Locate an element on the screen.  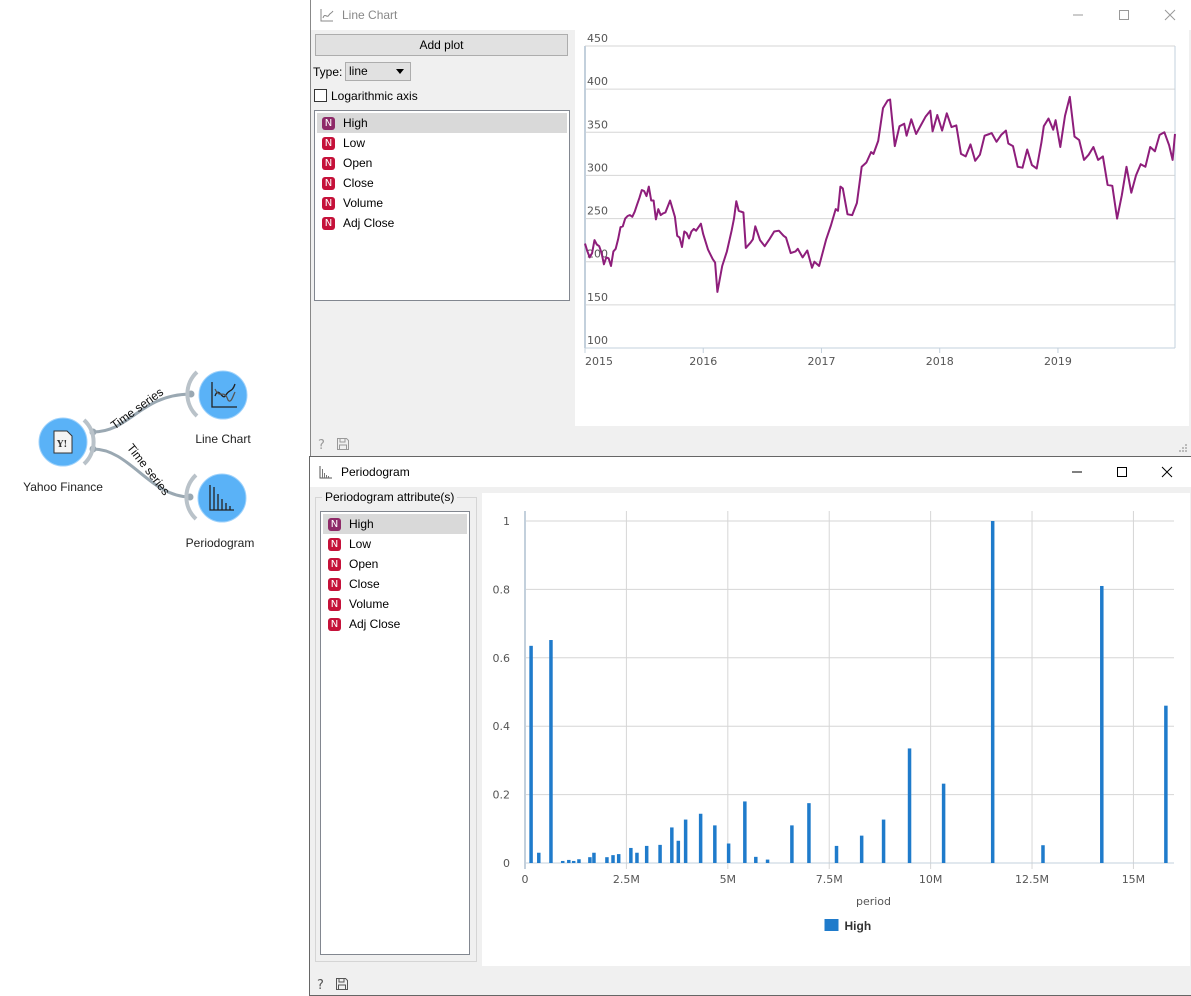
node-label-yahoo-finance: Yahoo Finance is located at coordinates (63, 487).